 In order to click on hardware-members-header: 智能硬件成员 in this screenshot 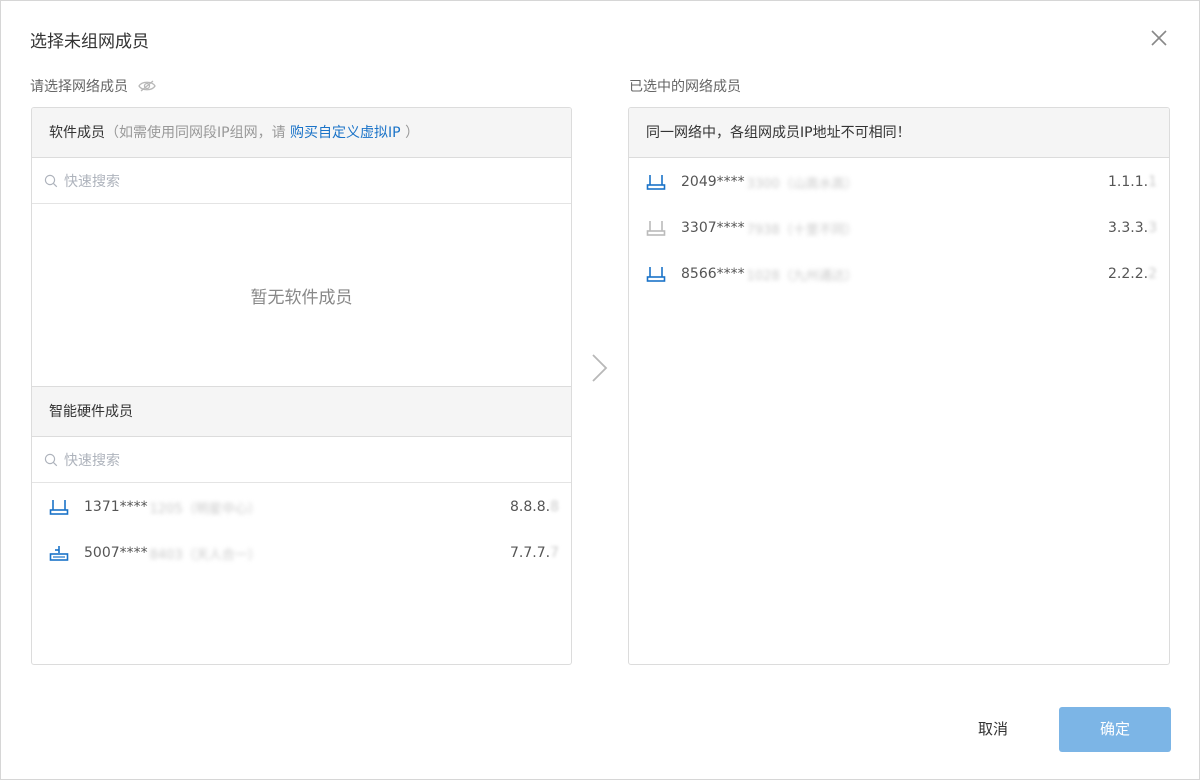, I will do `click(301, 412)`.